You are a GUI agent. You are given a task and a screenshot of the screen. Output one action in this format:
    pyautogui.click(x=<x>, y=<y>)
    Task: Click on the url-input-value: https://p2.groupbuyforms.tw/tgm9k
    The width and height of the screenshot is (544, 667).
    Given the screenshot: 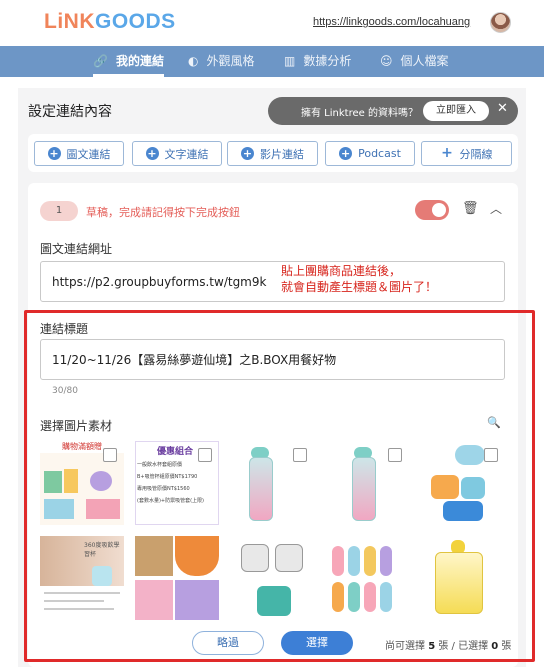 What is the action you would take?
    pyautogui.click(x=159, y=281)
    